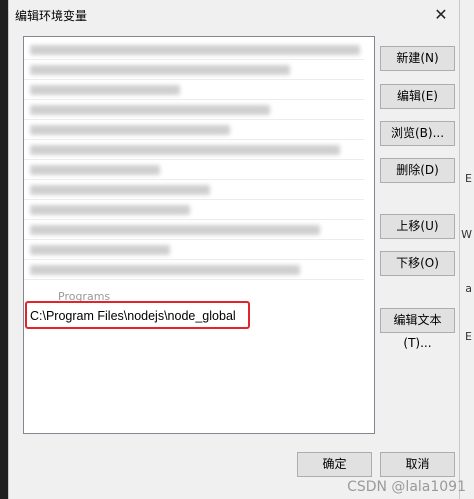 Image resolution: width=474 pixels, height=499 pixels. I want to click on close-icon: ✕, so click(441, 15).